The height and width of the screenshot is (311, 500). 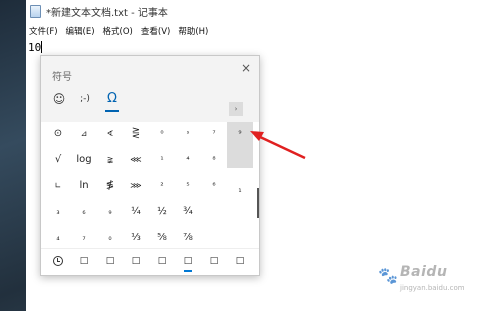 What do you see at coordinates (281, 147) in the screenshot?
I see `arrow-shaft` at bounding box center [281, 147].